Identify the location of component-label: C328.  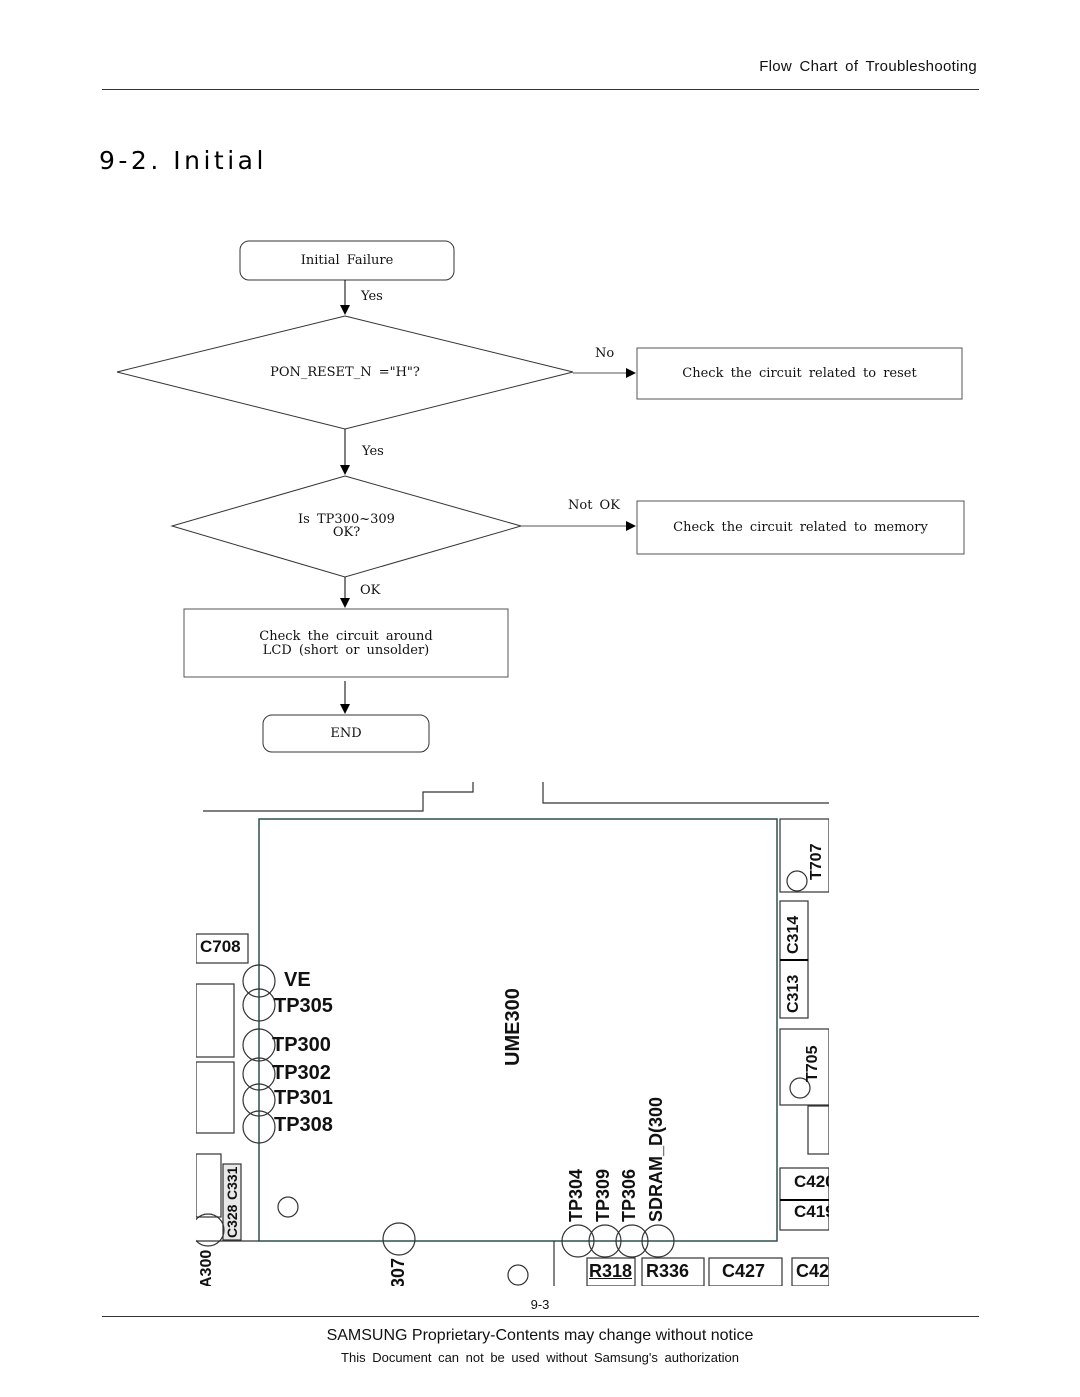
(232, 1221).